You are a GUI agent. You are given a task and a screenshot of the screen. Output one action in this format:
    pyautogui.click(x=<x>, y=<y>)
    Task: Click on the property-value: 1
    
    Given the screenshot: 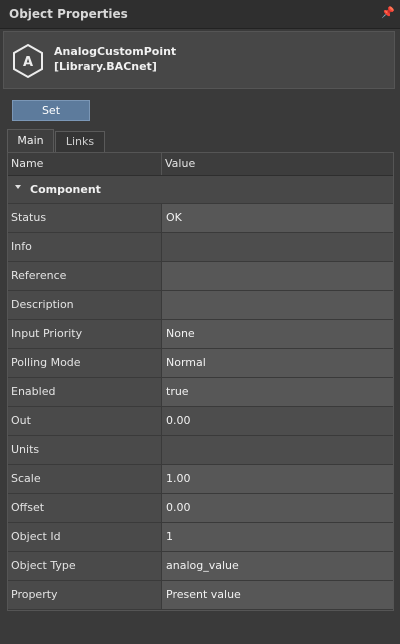 What is the action you would take?
    pyautogui.click(x=277, y=537)
    